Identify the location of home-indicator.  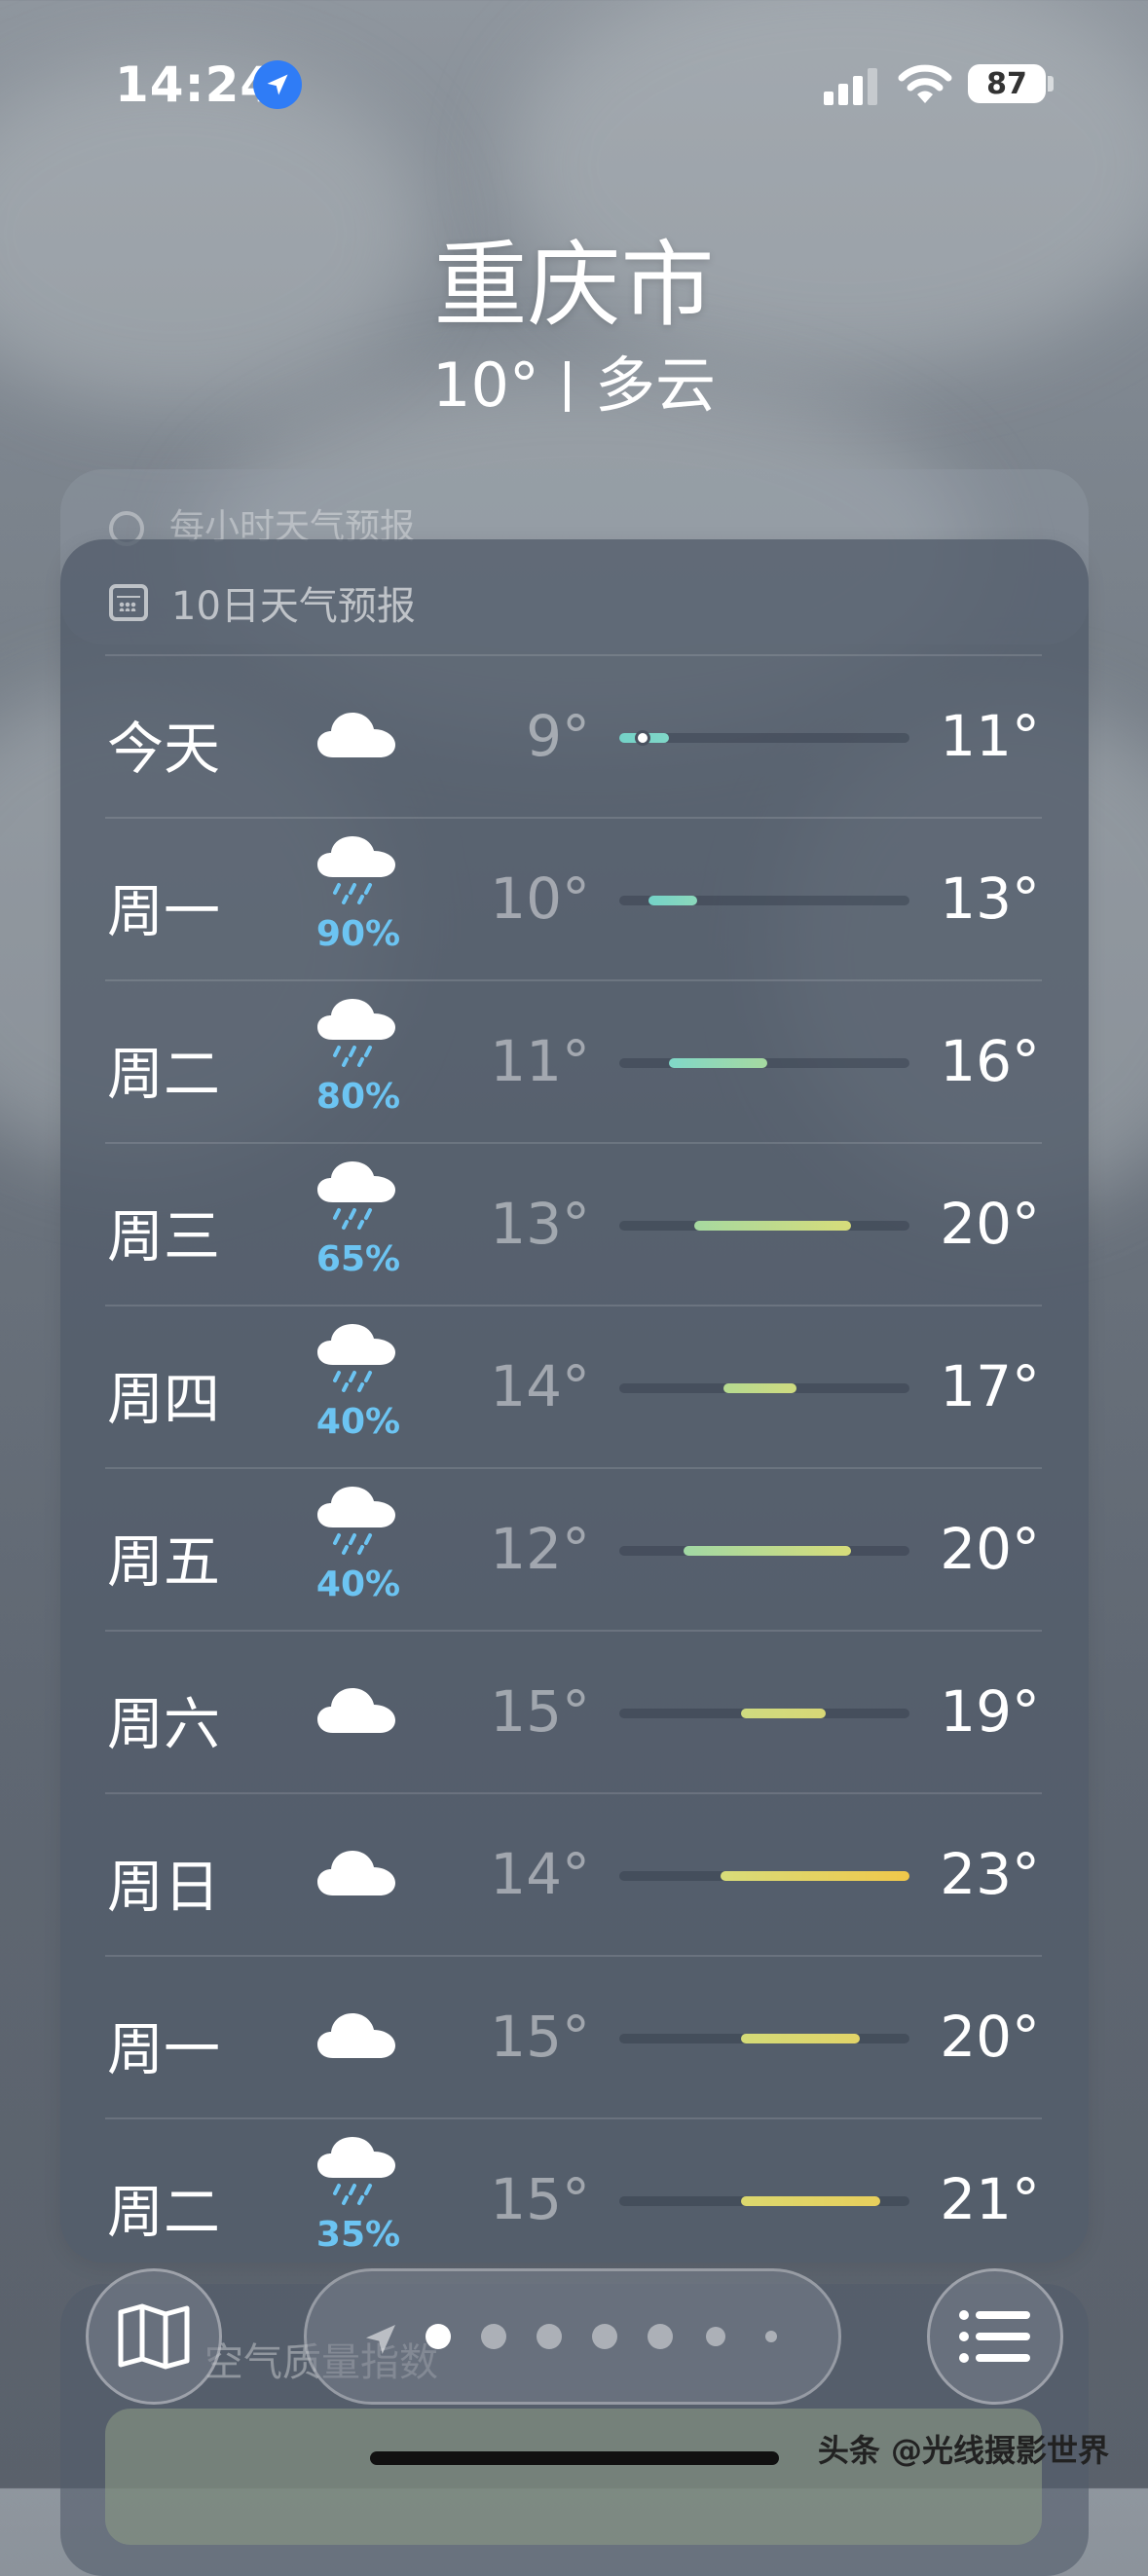
(575, 2458).